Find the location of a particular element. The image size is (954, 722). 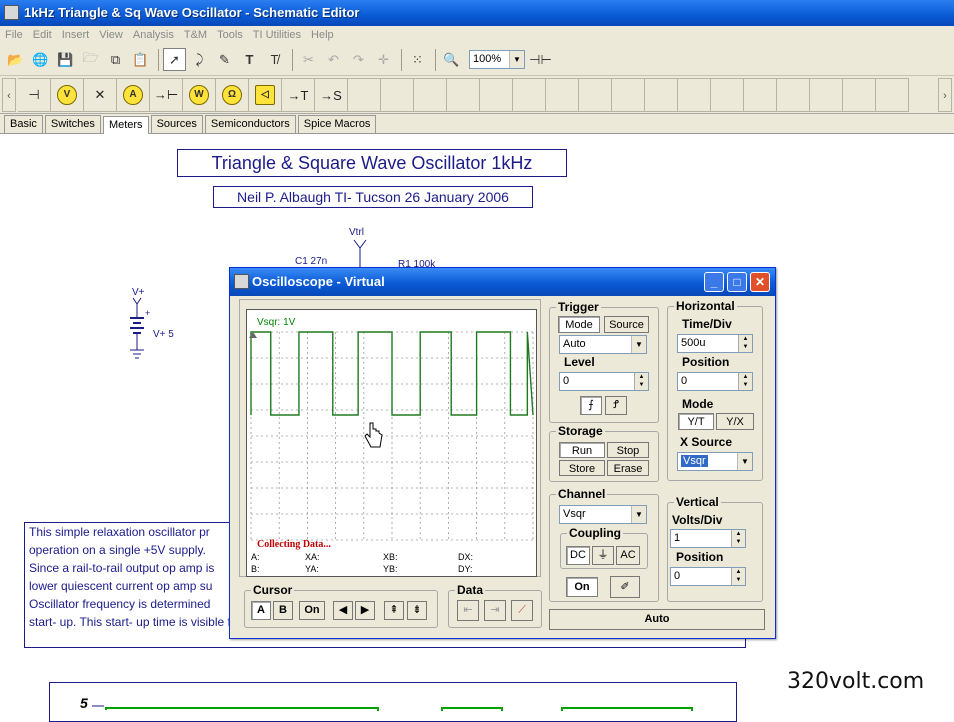

trigger-mode-select: Auto ▼ is located at coordinates (603, 344).